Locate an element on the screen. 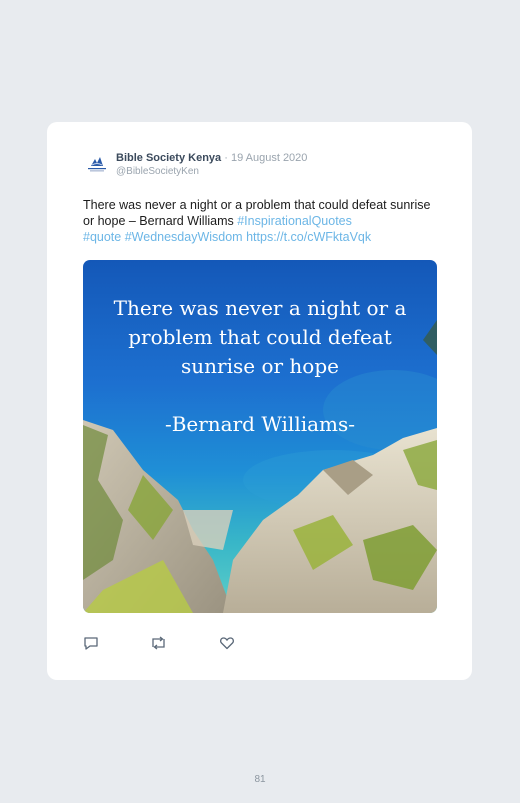 The width and height of the screenshot is (520, 803). reply-icon is located at coordinates (91, 643).